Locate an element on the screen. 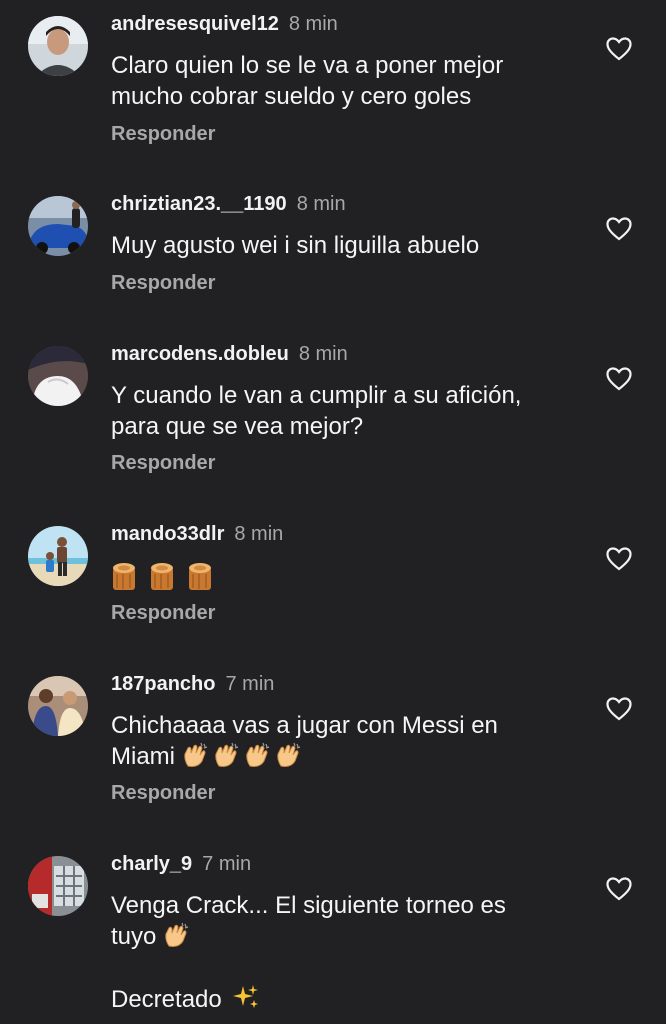 The width and height of the screenshot is (666, 1024). comment-meta: charly_9 7 min is located at coordinates (181, 864).